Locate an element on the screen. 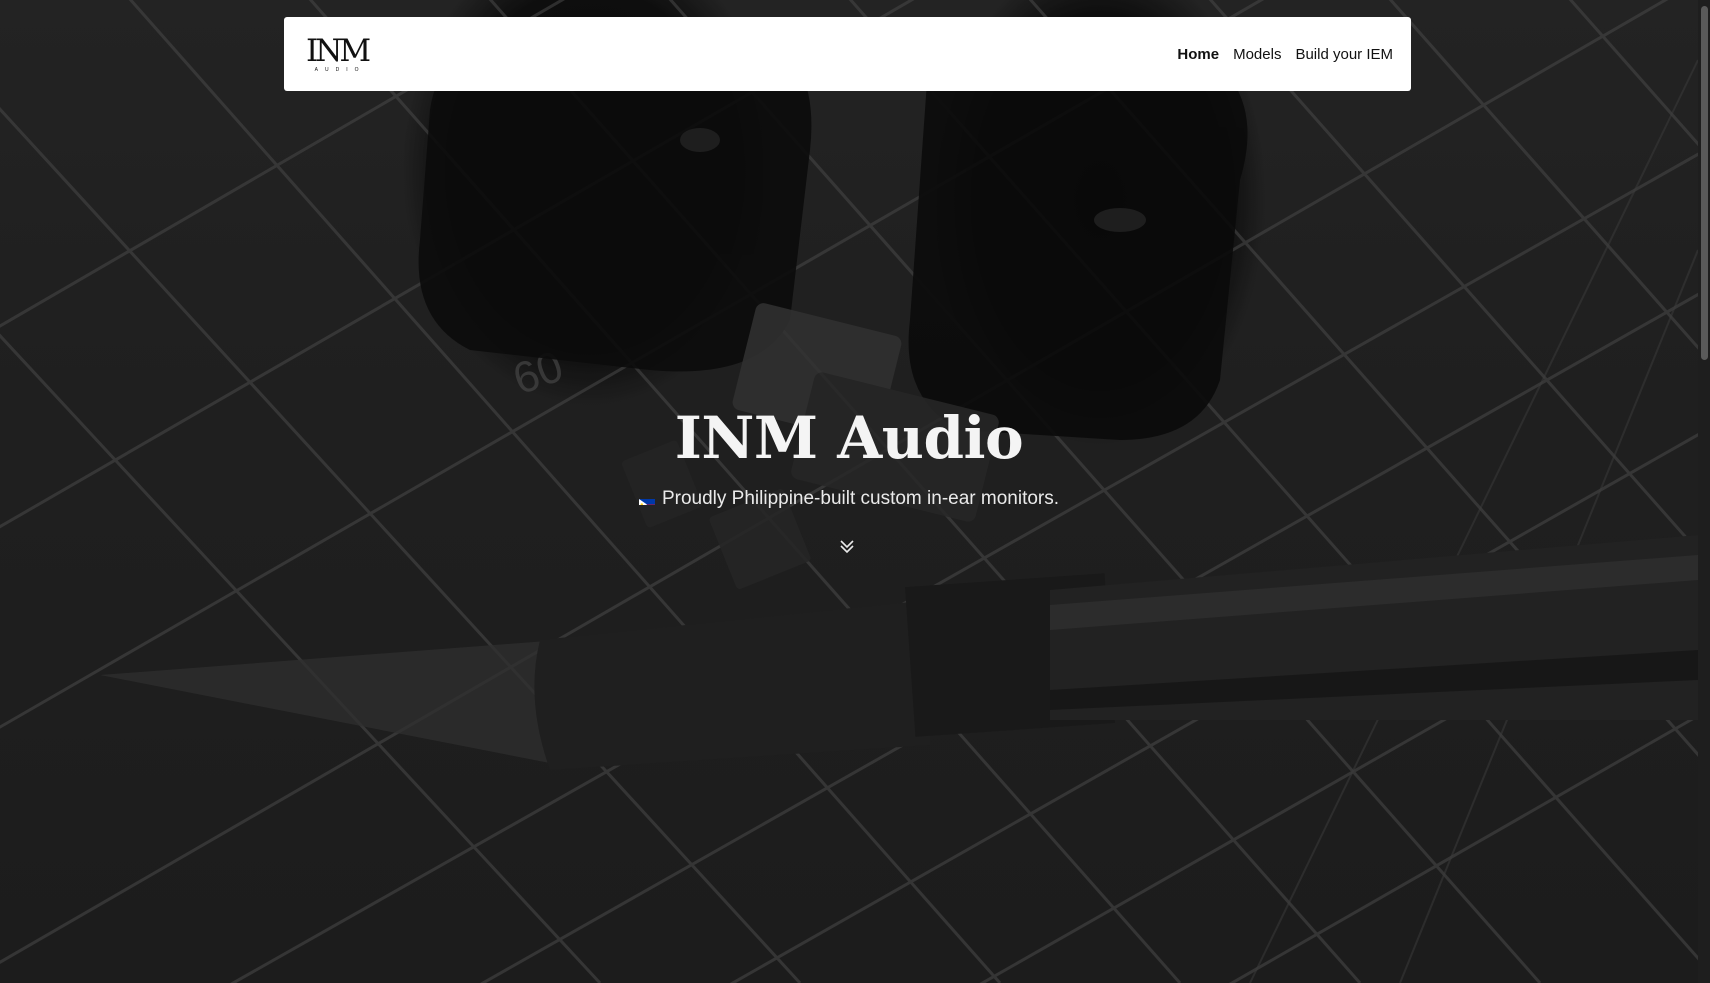 This screenshot has width=1710, height=983. scrollbar-thumb is located at coordinates (1704, 183).